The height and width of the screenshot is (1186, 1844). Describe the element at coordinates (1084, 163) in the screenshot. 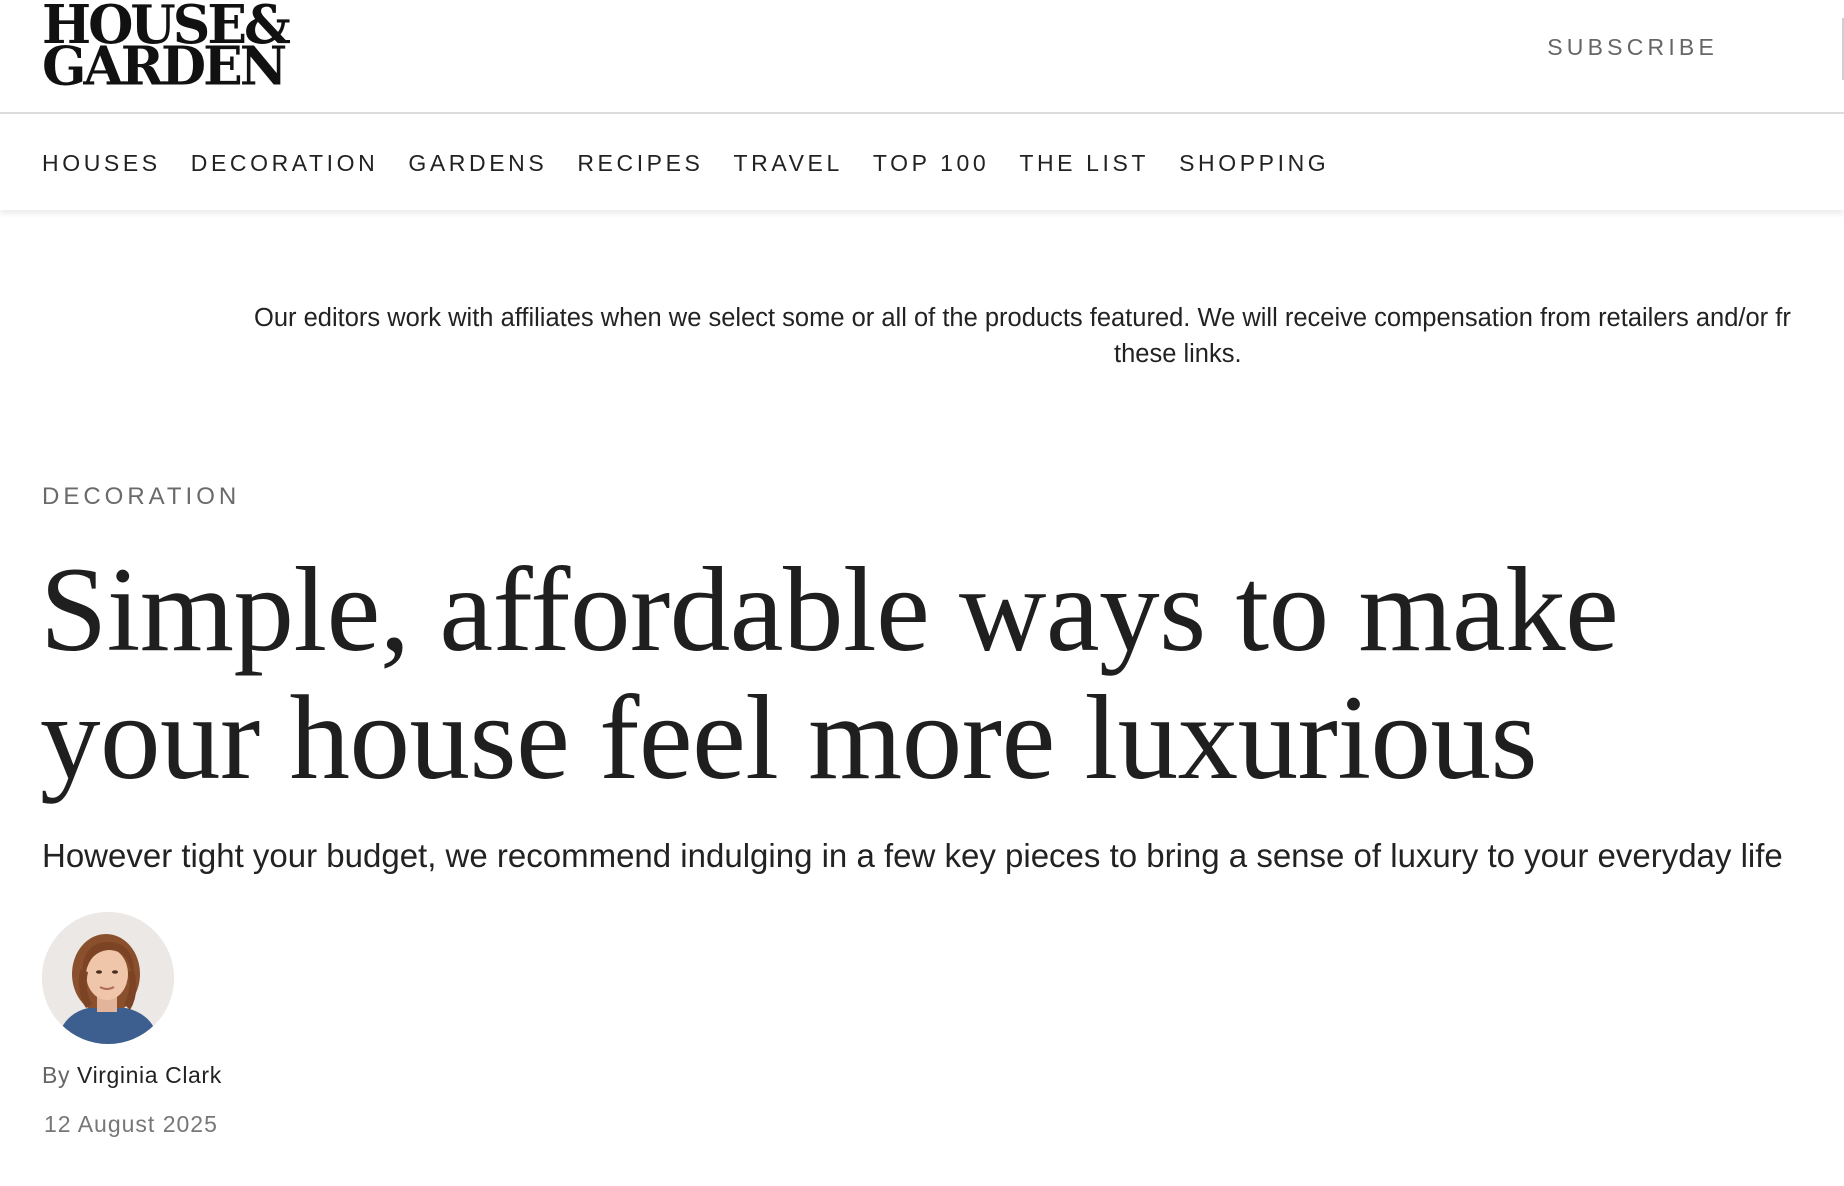

I see `nav-item-the-list: THE LIST` at that location.